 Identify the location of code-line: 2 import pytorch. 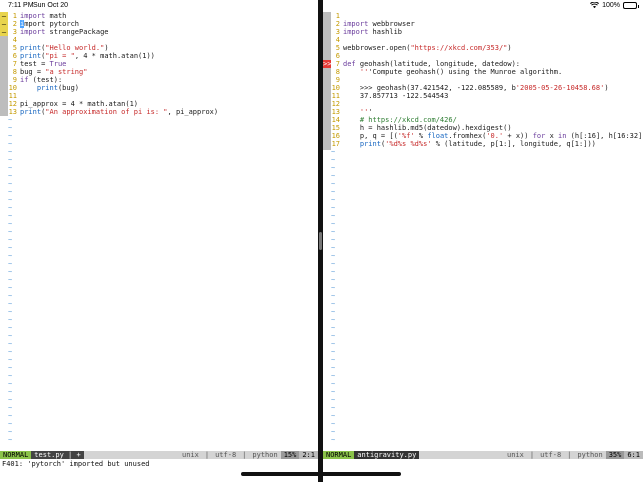
(163, 24).